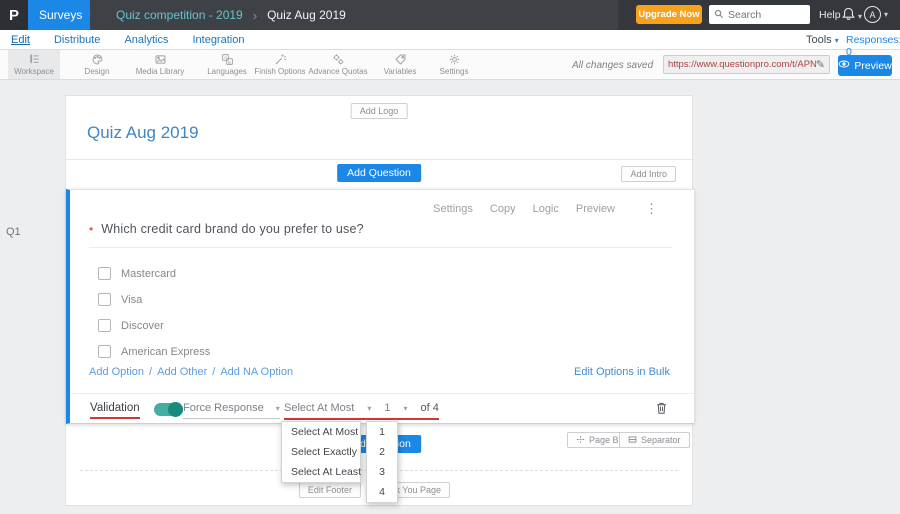 The height and width of the screenshot is (514, 900). Describe the element at coordinates (116, 372) in the screenshot. I see `add-option-link: Add Option` at that location.